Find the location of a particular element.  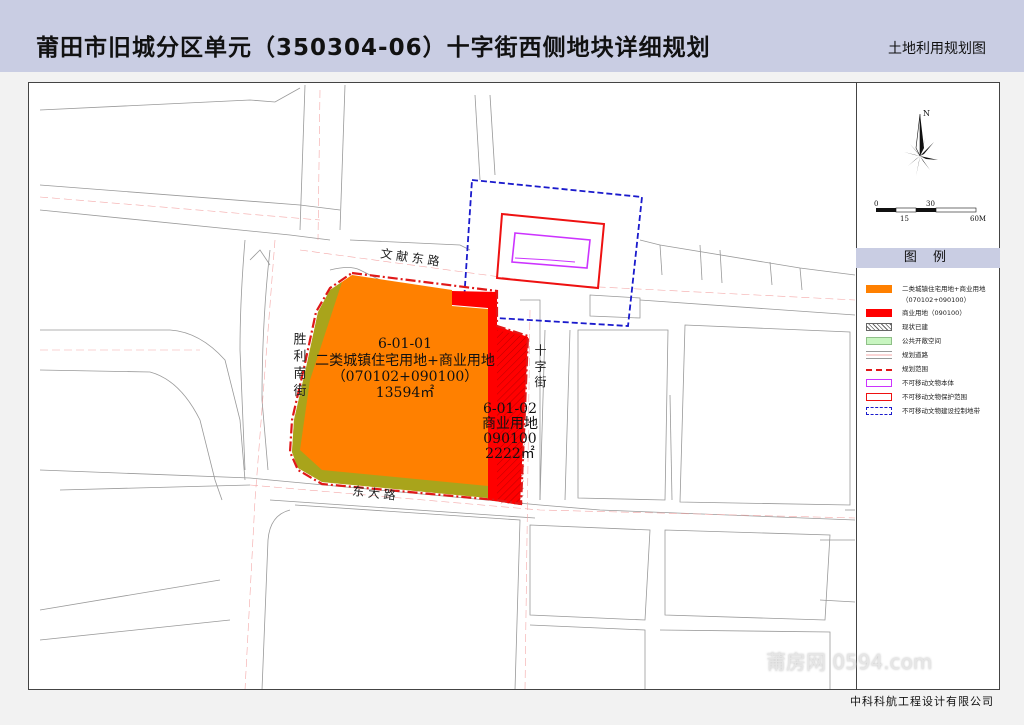

legend-label: 不可移动文物保护范围 is located at coordinates (934, 397).